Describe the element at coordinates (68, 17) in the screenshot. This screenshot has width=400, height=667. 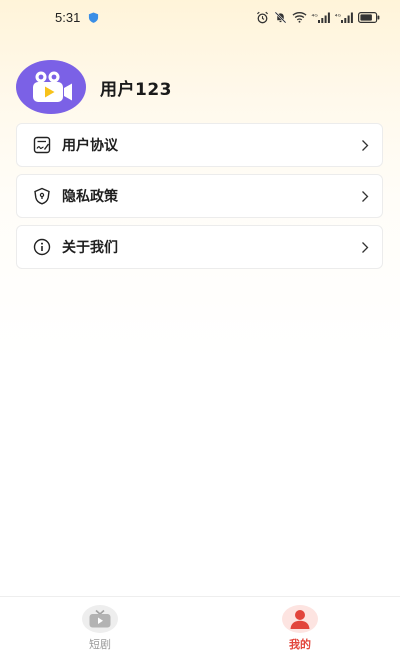
I see `status-time: 5:31` at that location.